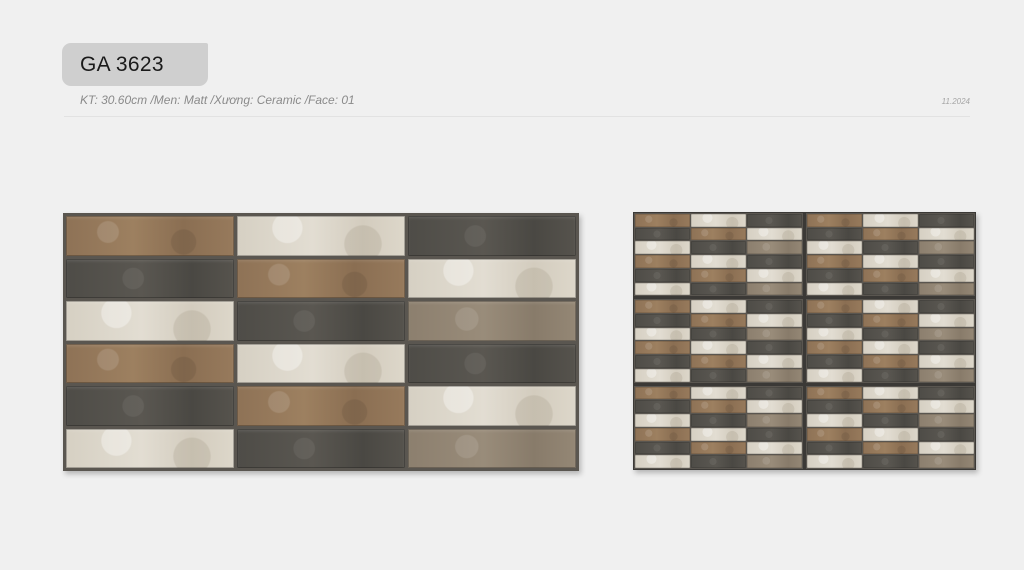 This screenshot has width=1024, height=570. Describe the element at coordinates (517, 116) in the screenshot. I see `header-divider` at that location.